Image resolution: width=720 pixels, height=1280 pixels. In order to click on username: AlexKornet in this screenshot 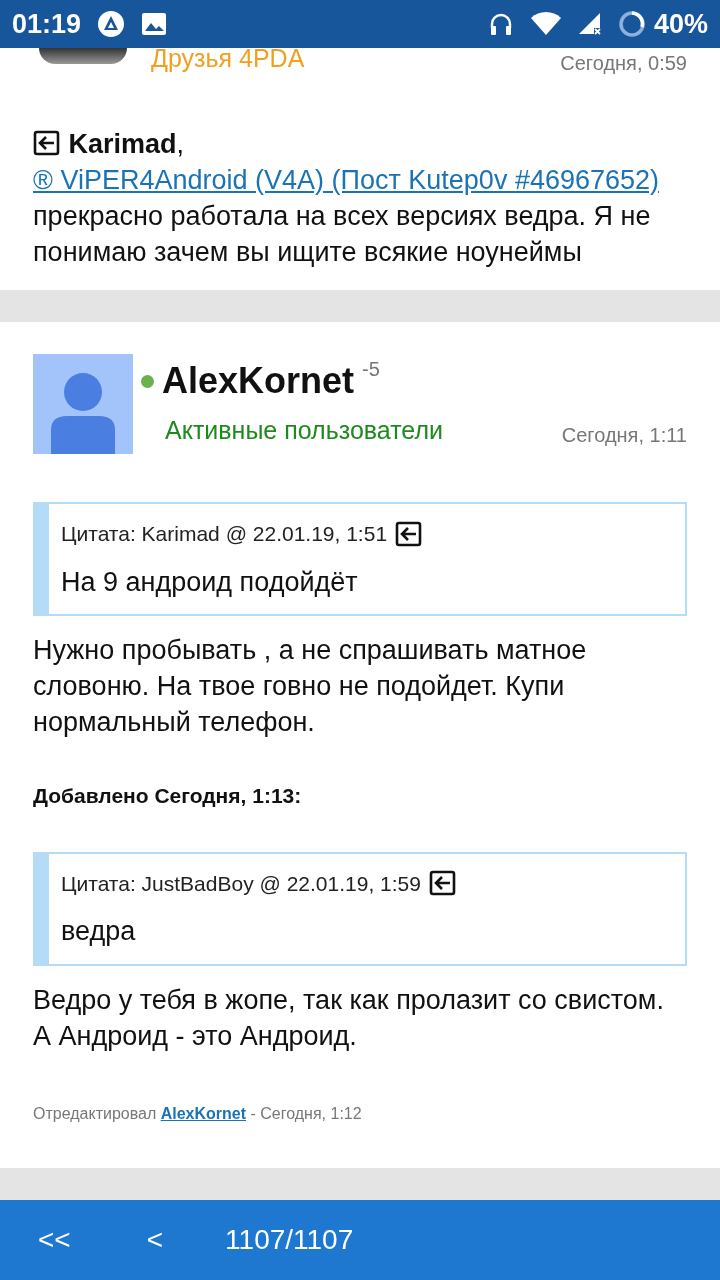, I will do `click(258, 381)`.